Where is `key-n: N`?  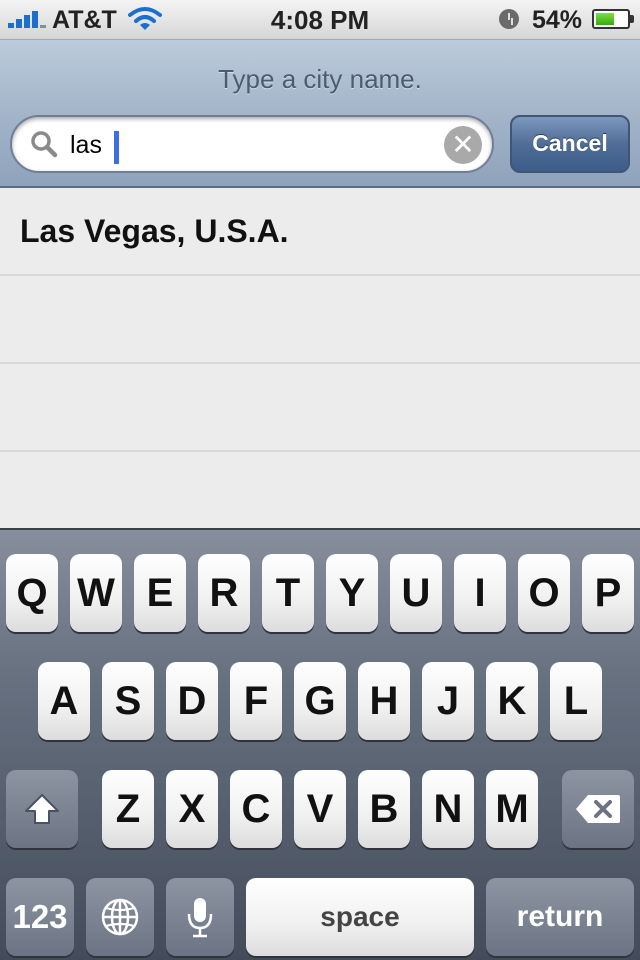 key-n: N is located at coordinates (448, 809).